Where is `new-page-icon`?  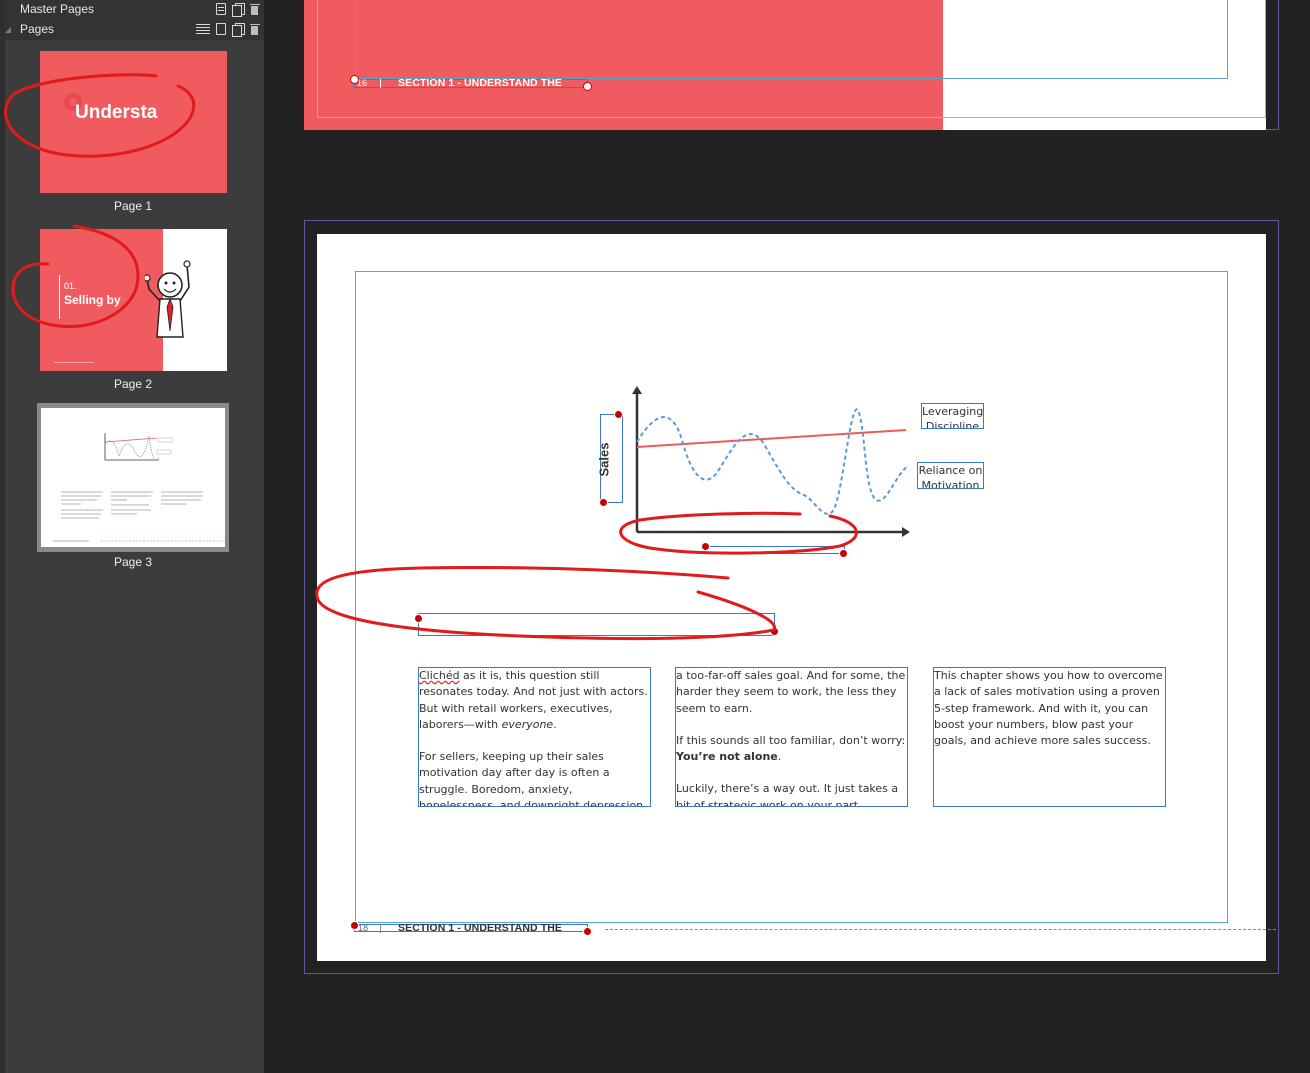 new-page-icon is located at coordinates (221, 29).